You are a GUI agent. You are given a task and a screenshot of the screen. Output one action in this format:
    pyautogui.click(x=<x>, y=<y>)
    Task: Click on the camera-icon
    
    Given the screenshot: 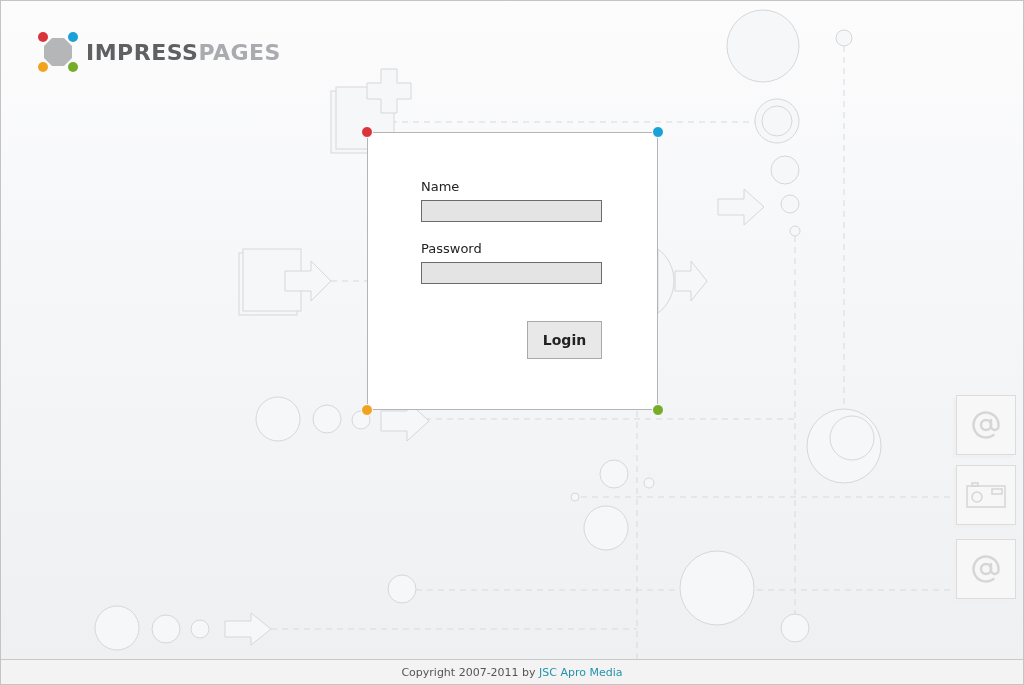 What is the action you would take?
    pyautogui.click(x=986, y=495)
    